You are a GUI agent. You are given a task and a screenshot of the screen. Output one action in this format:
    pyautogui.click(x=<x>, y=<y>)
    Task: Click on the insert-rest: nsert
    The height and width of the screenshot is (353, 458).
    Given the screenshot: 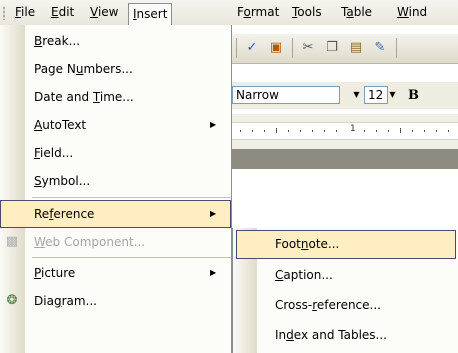 What is the action you would take?
    pyautogui.click(x=152, y=14)
    